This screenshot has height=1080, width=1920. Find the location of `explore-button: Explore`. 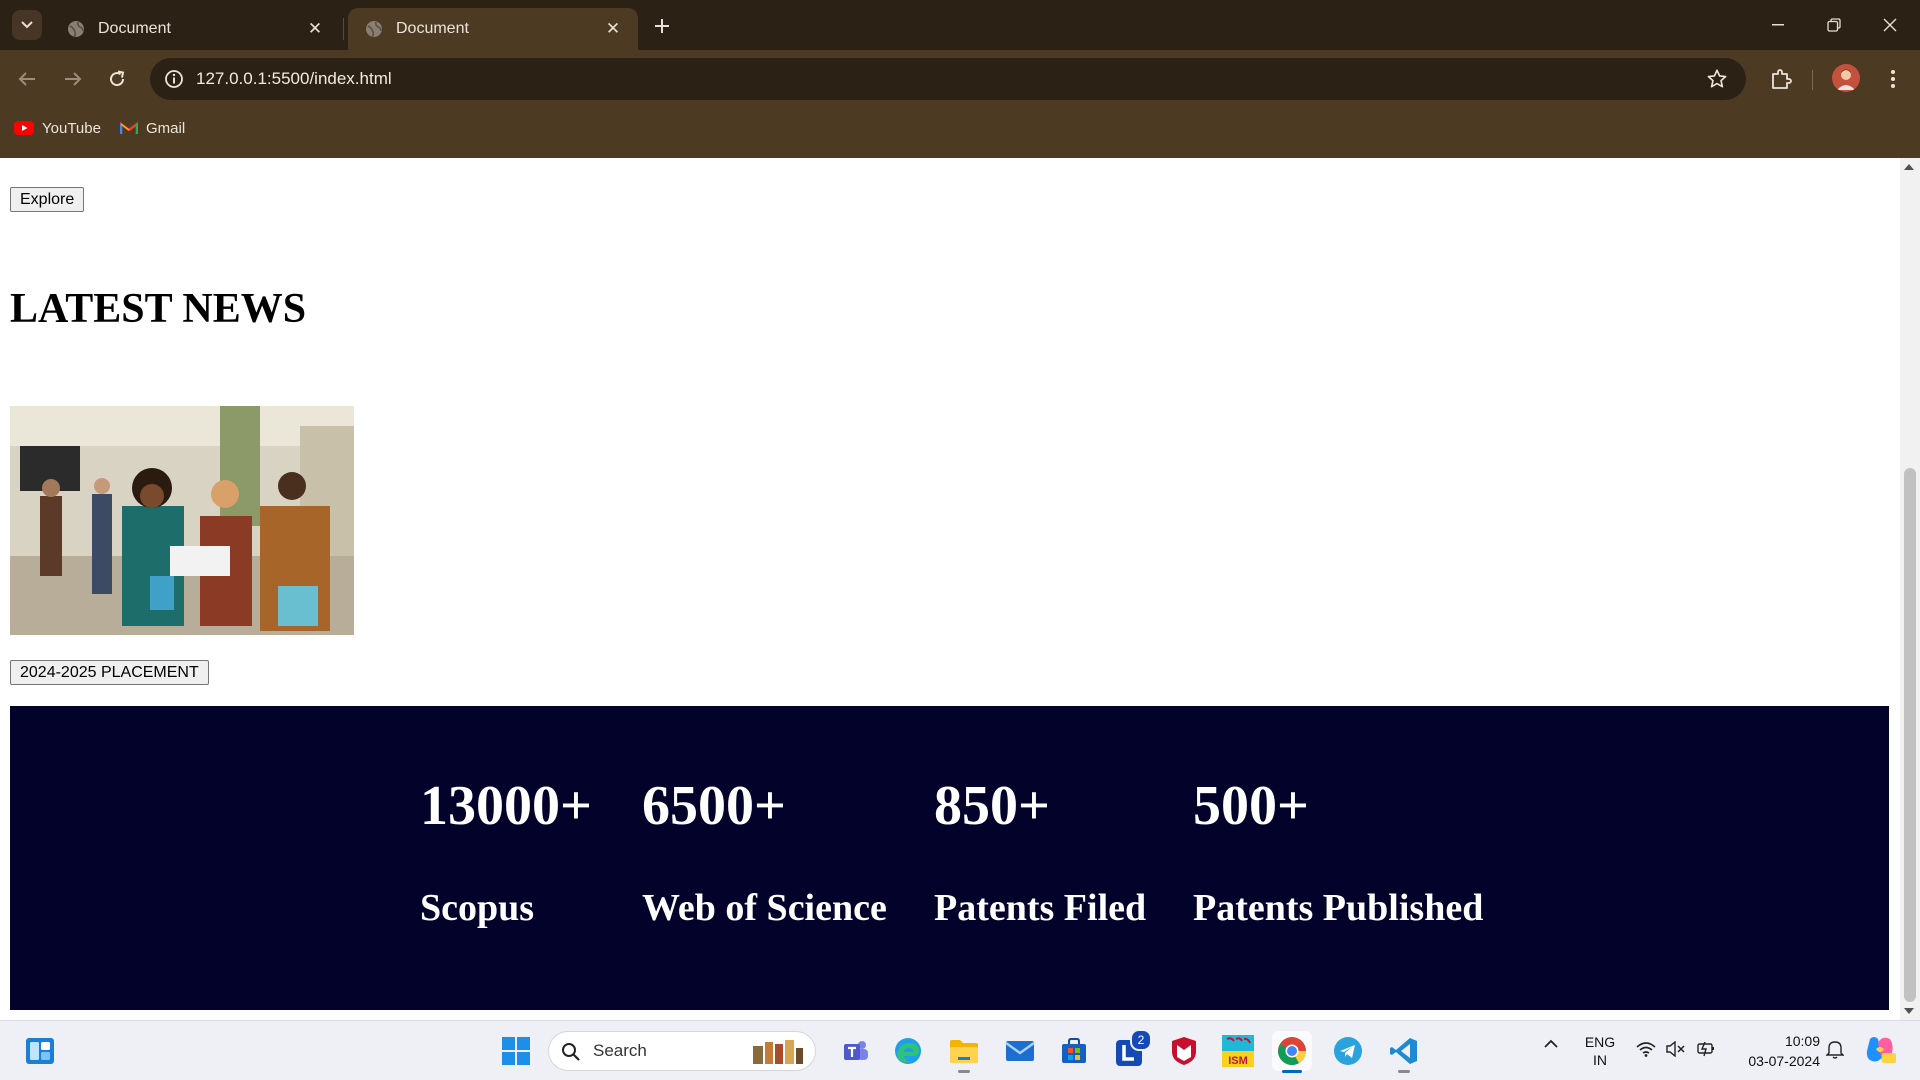

explore-button: Explore is located at coordinates (47, 199).